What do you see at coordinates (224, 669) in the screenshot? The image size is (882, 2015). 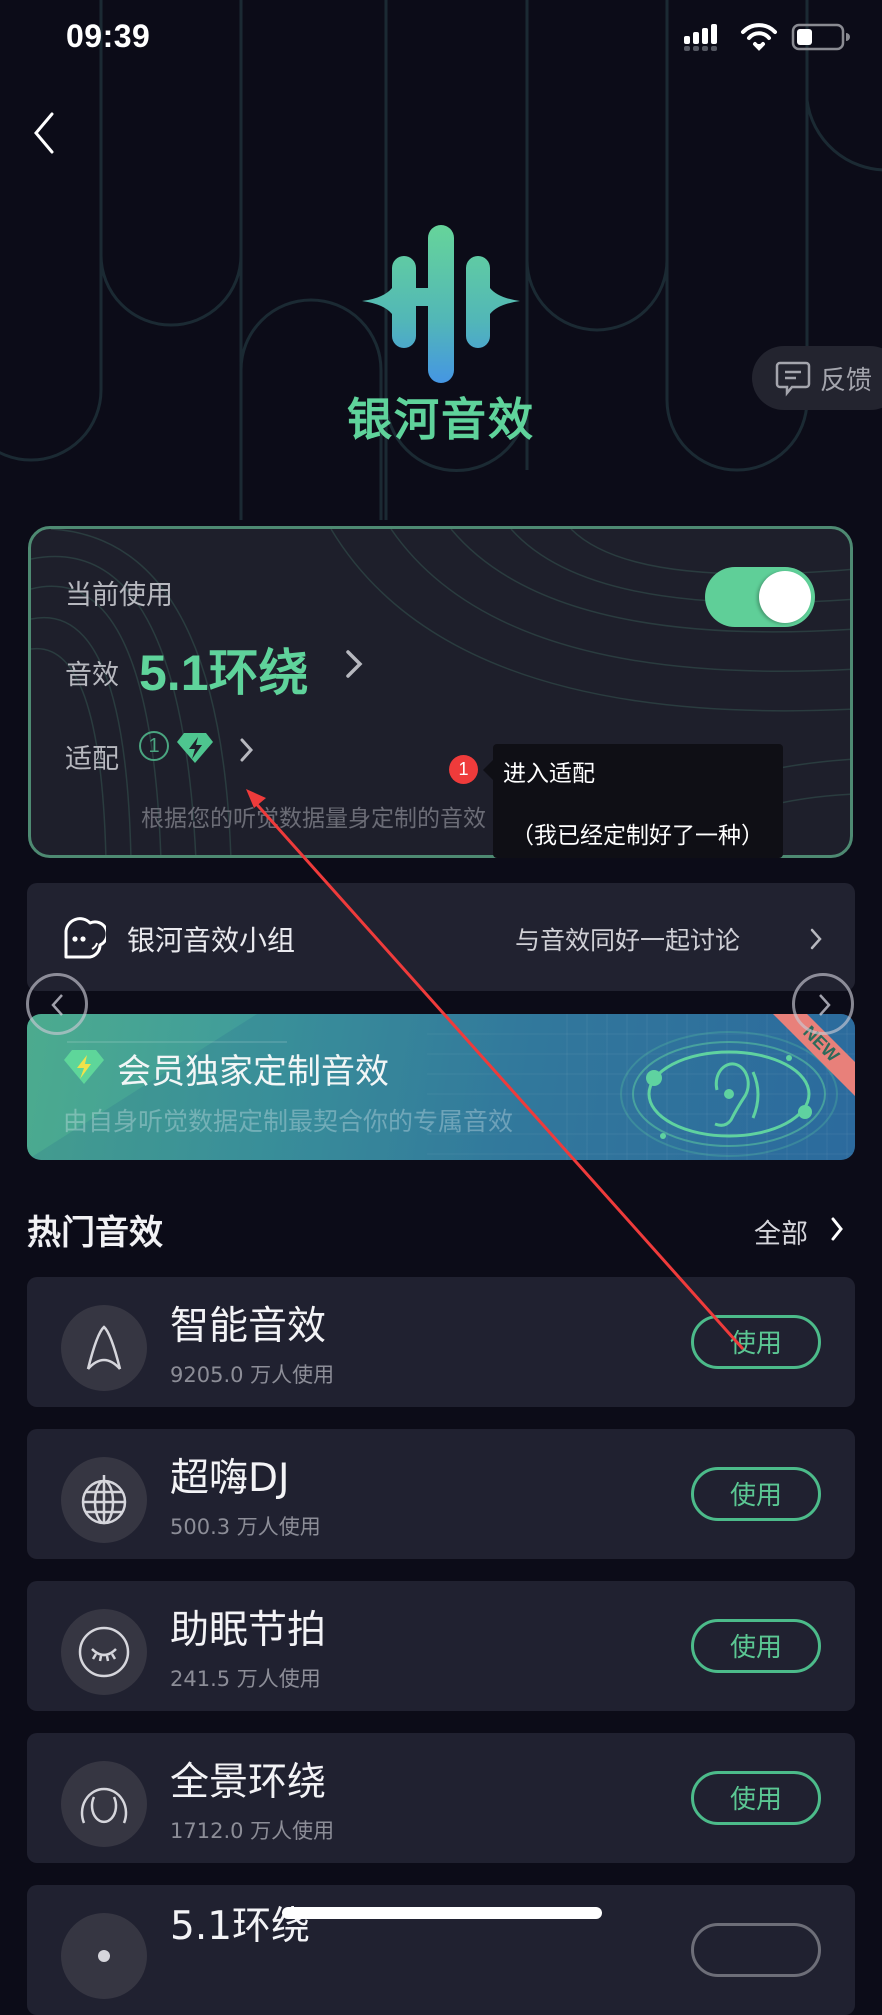 I see `current-effect-value: 5.1环绕` at bounding box center [224, 669].